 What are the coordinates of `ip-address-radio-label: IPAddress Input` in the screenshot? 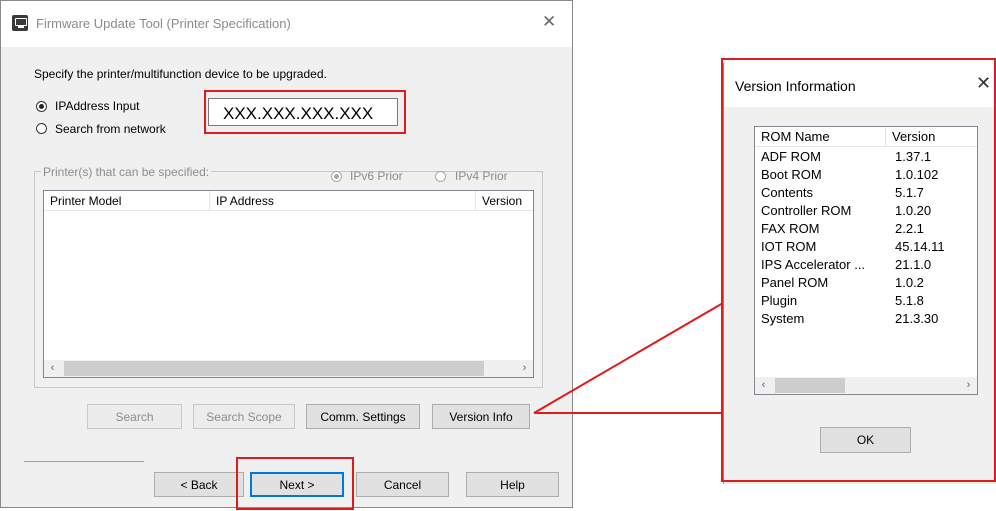 It's located at (97, 106).